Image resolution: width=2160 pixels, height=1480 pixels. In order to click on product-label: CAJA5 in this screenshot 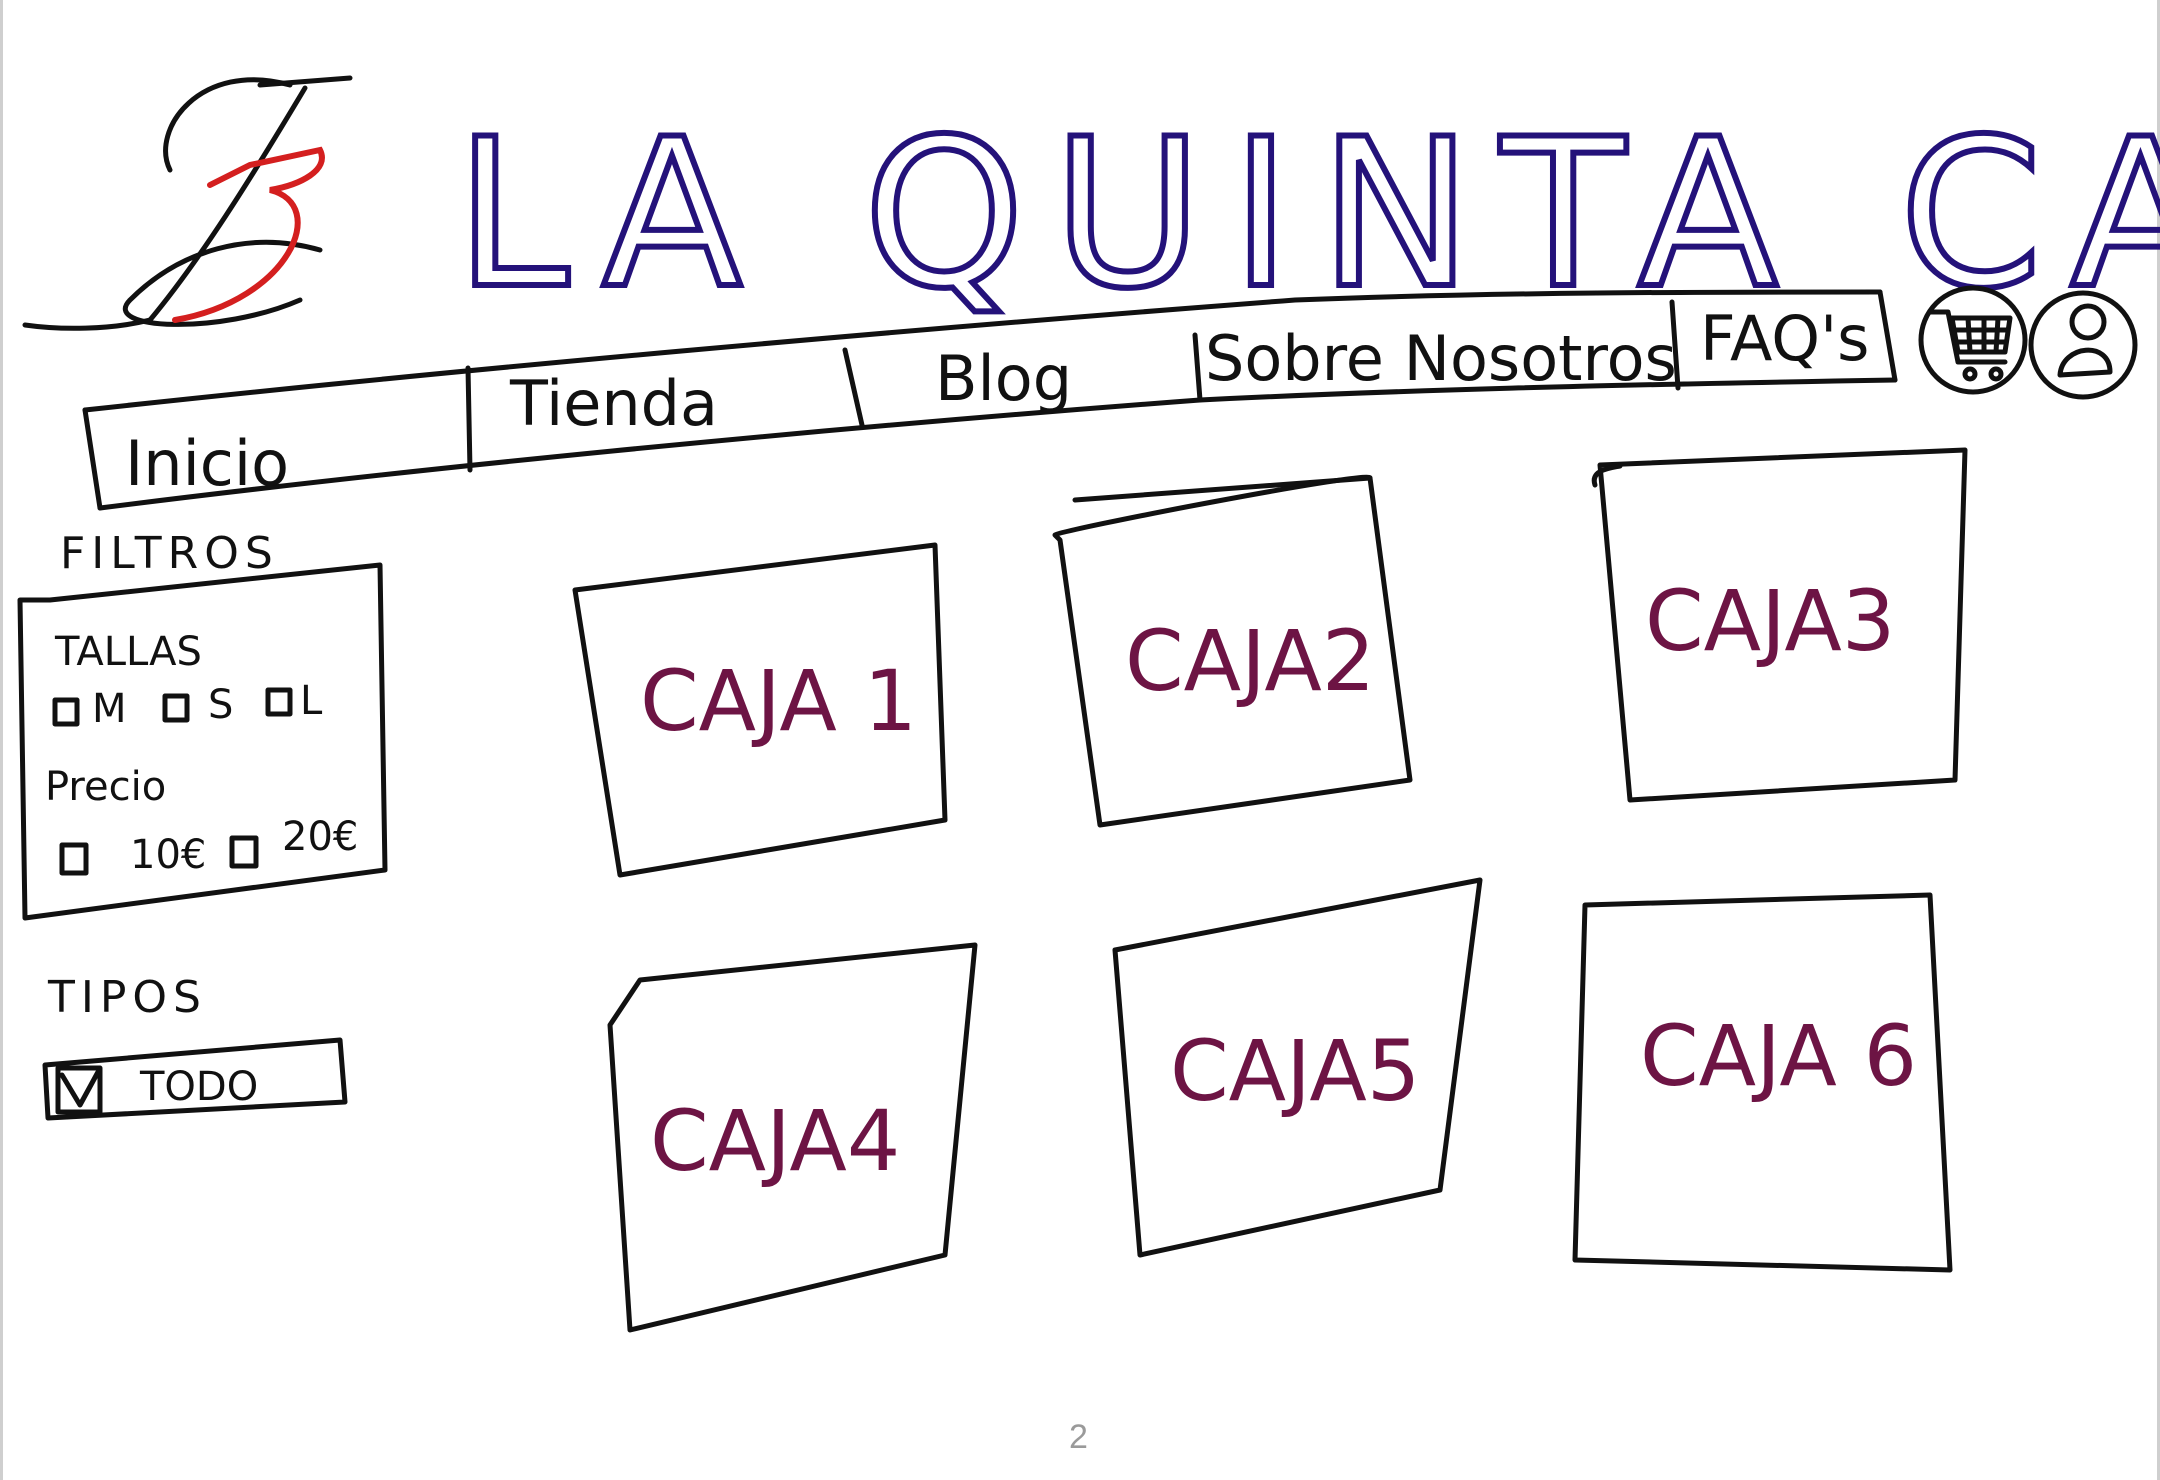, I will do `click(1295, 1071)`.